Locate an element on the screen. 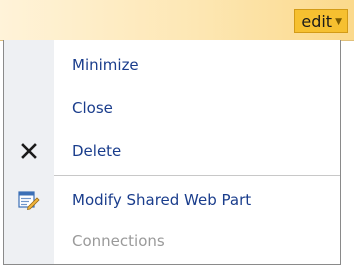 The height and width of the screenshot is (265, 354). menu-item-label: Delete is located at coordinates (97, 151).